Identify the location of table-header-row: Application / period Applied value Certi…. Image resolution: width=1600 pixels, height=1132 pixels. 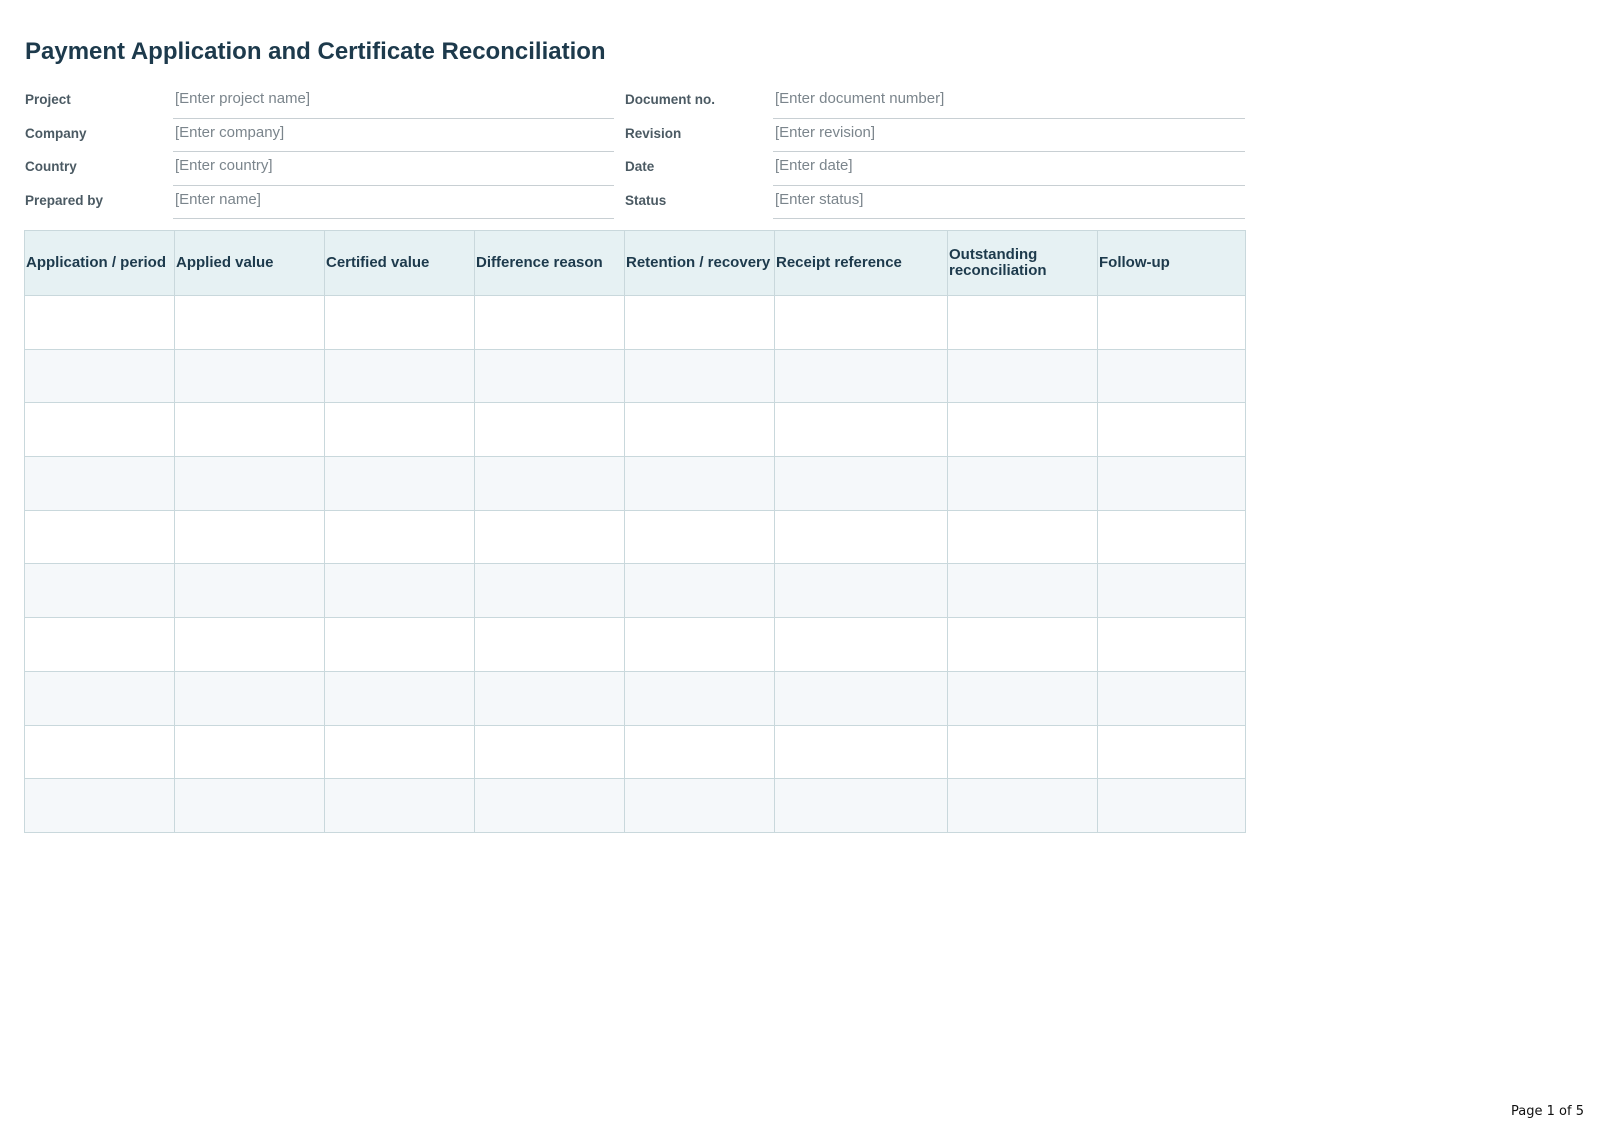
(635, 263).